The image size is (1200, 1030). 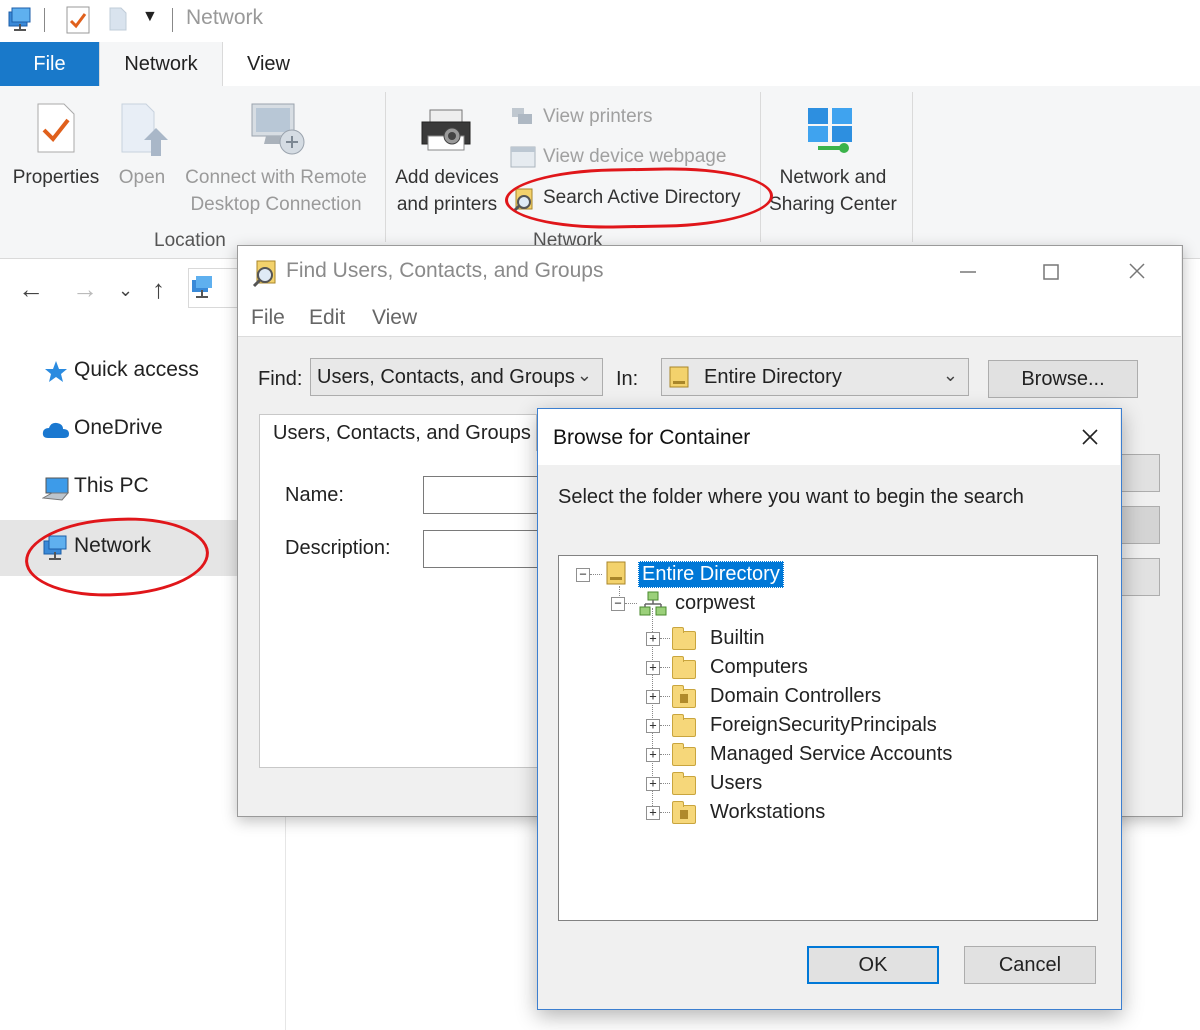 I want to click on add-devices-label-2: and printers, so click(x=447, y=204).